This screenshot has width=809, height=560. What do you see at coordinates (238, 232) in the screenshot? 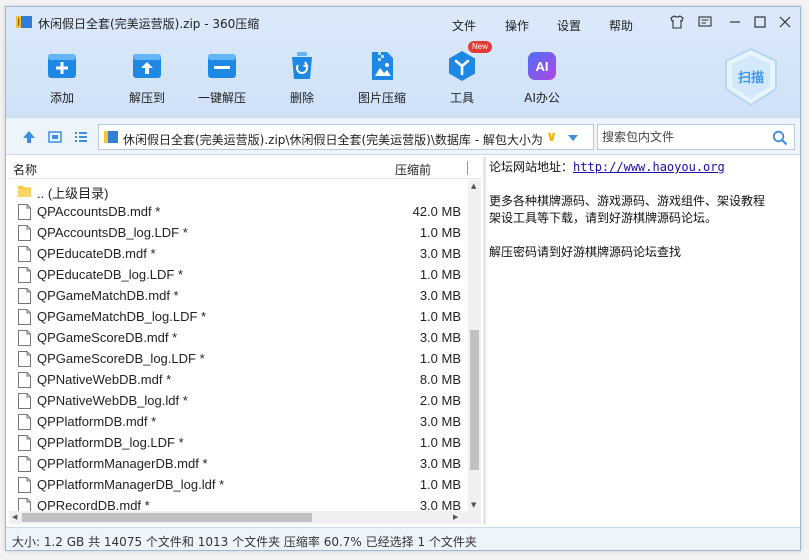
I see `table-row: QPAccountsDB_log.LDF * 1.0 MB` at bounding box center [238, 232].